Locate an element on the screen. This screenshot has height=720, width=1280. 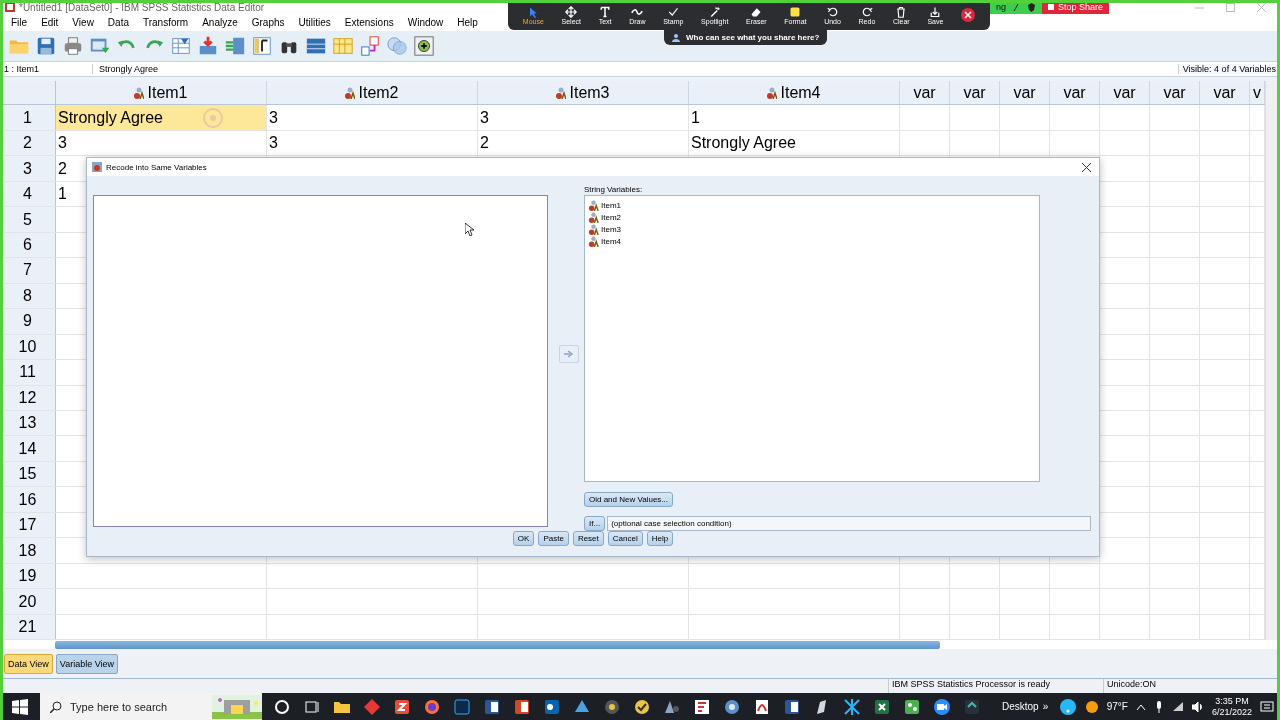
arrow-right-icon is located at coordinates (569, 353).